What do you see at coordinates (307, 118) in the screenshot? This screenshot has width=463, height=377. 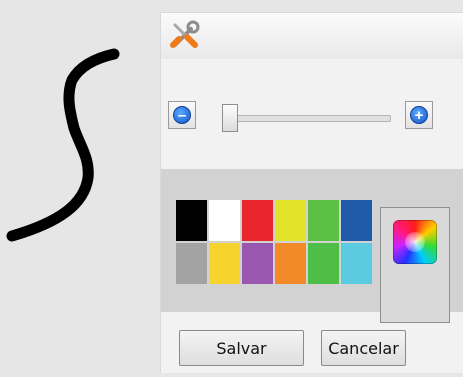 I see `zoom-slider-track` at bounding box center [307, 118].